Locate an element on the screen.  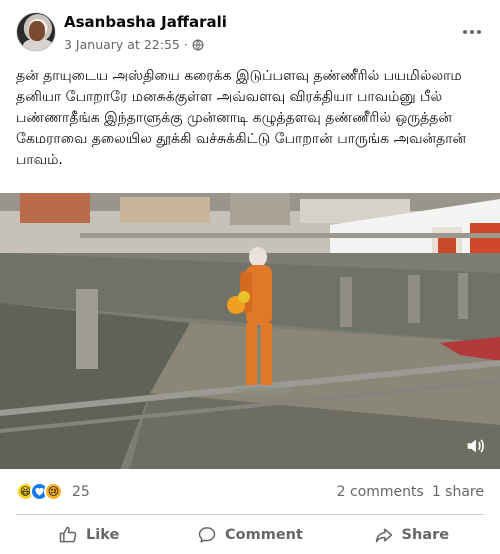
share-button: Share is located at coordinates (411, 535).